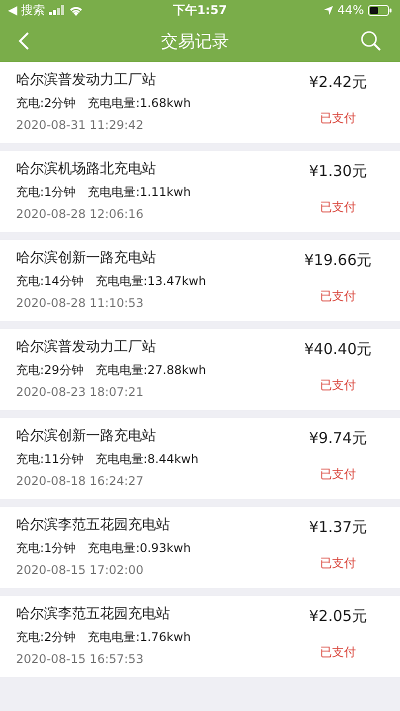 Image resolution: width=400 pixels, height=711 pixels. I want to click on search-icon, so click(371, 41).